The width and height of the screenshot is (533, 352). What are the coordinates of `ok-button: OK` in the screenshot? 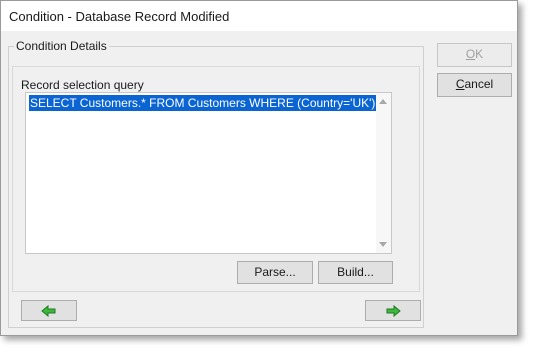 It's located at (474, 55).